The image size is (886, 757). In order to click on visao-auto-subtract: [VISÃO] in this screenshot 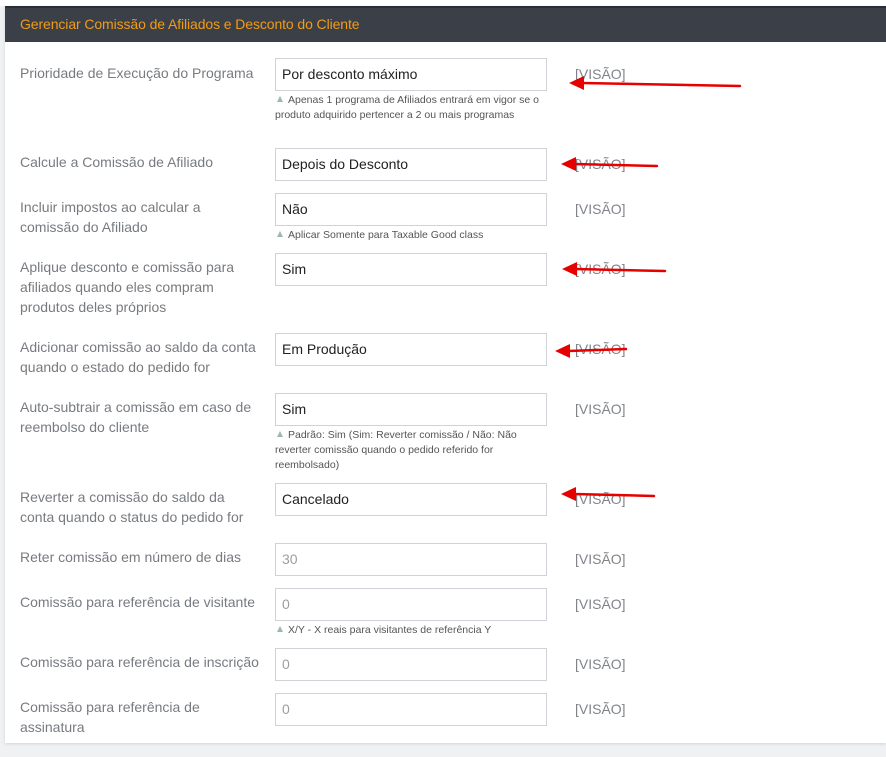, I will do `click(600, 409)`.